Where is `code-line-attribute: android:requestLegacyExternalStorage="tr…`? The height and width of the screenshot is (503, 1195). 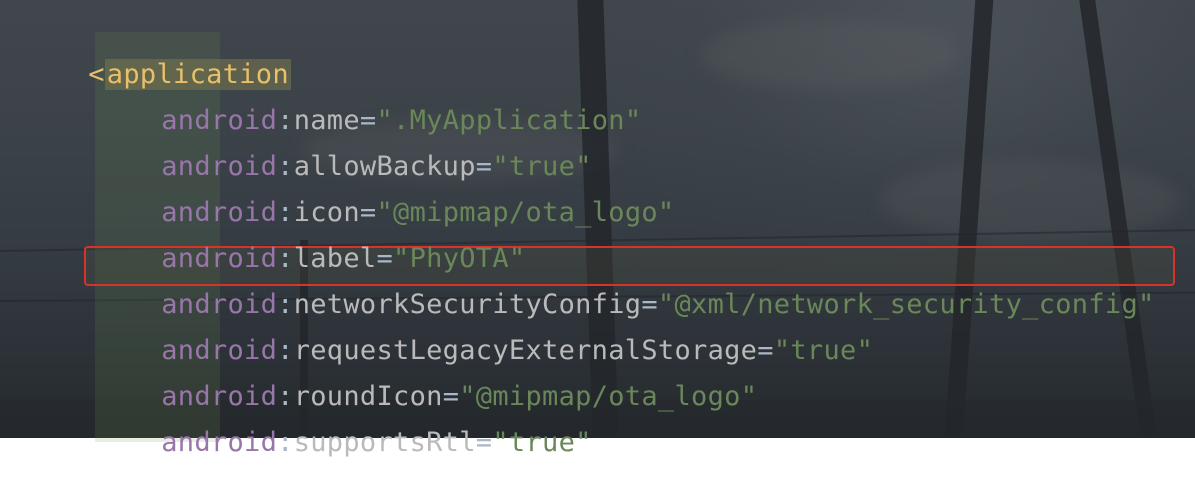
code-line-attribute: android:requestLegacyExternalStorage="tr… is located at coordinates (484, 328).